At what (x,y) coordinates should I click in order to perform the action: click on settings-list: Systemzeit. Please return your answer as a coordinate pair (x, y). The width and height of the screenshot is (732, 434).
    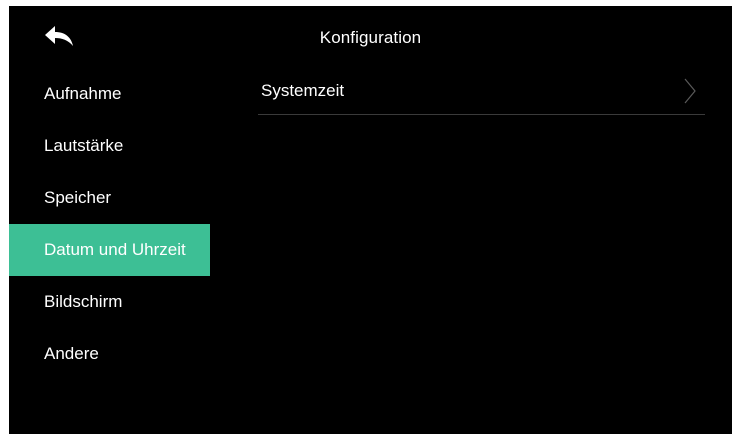
    Looking at the image, I should click on (481, 91).